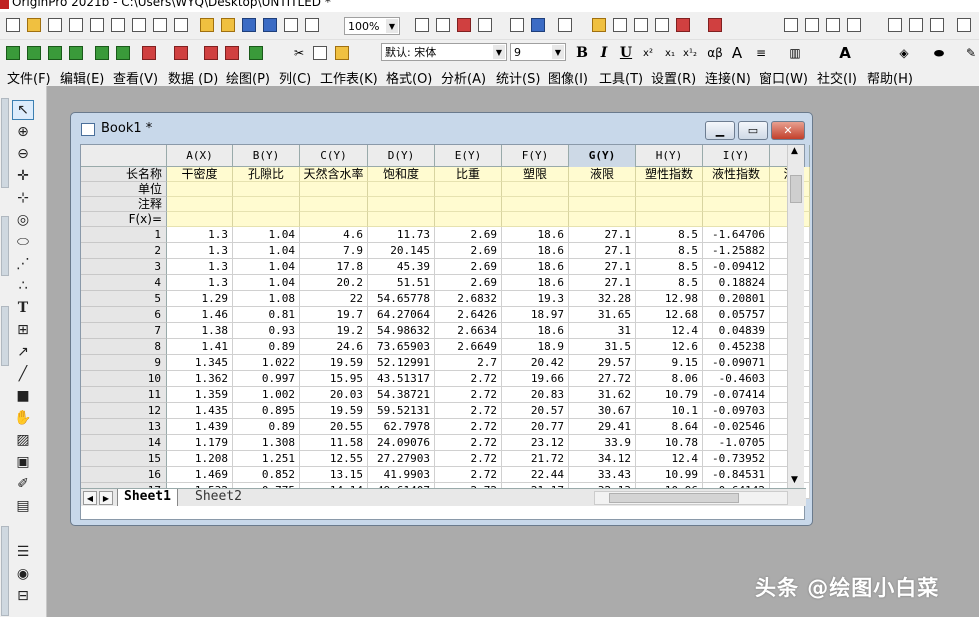 This screenshot has width=979, height=617. Describe the element at coordinates (34, 25) in the screenshot. I see `new-folder-icon` at that location.